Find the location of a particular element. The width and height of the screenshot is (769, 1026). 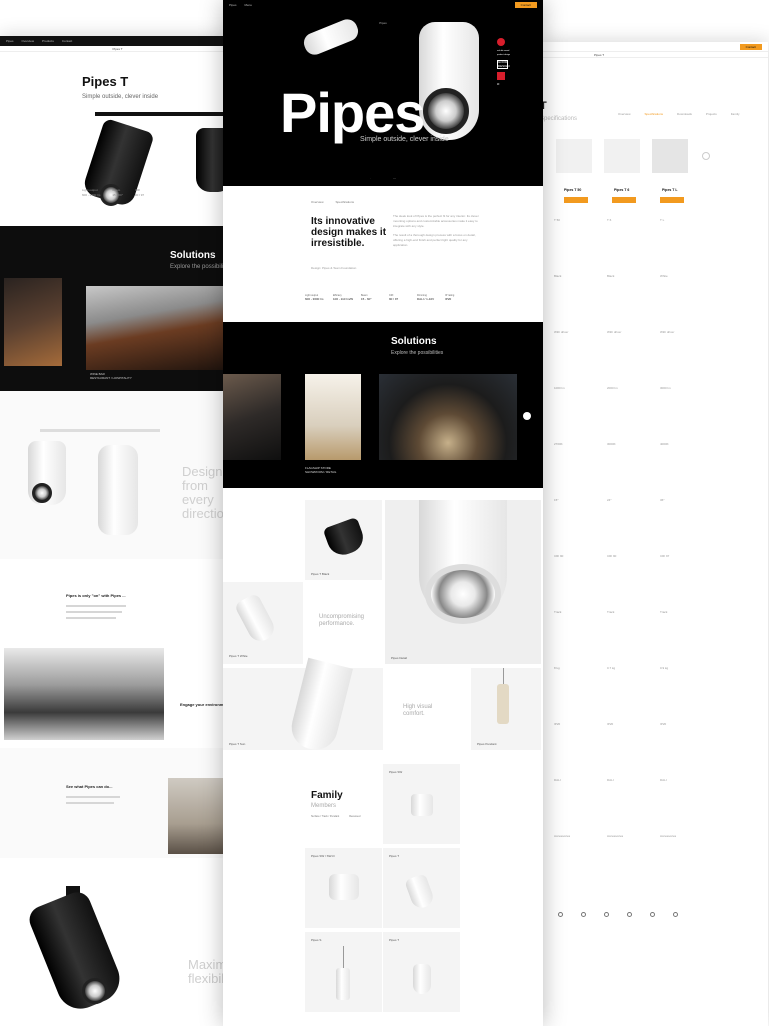

family-title: Family is located at coordinates (327, 795).